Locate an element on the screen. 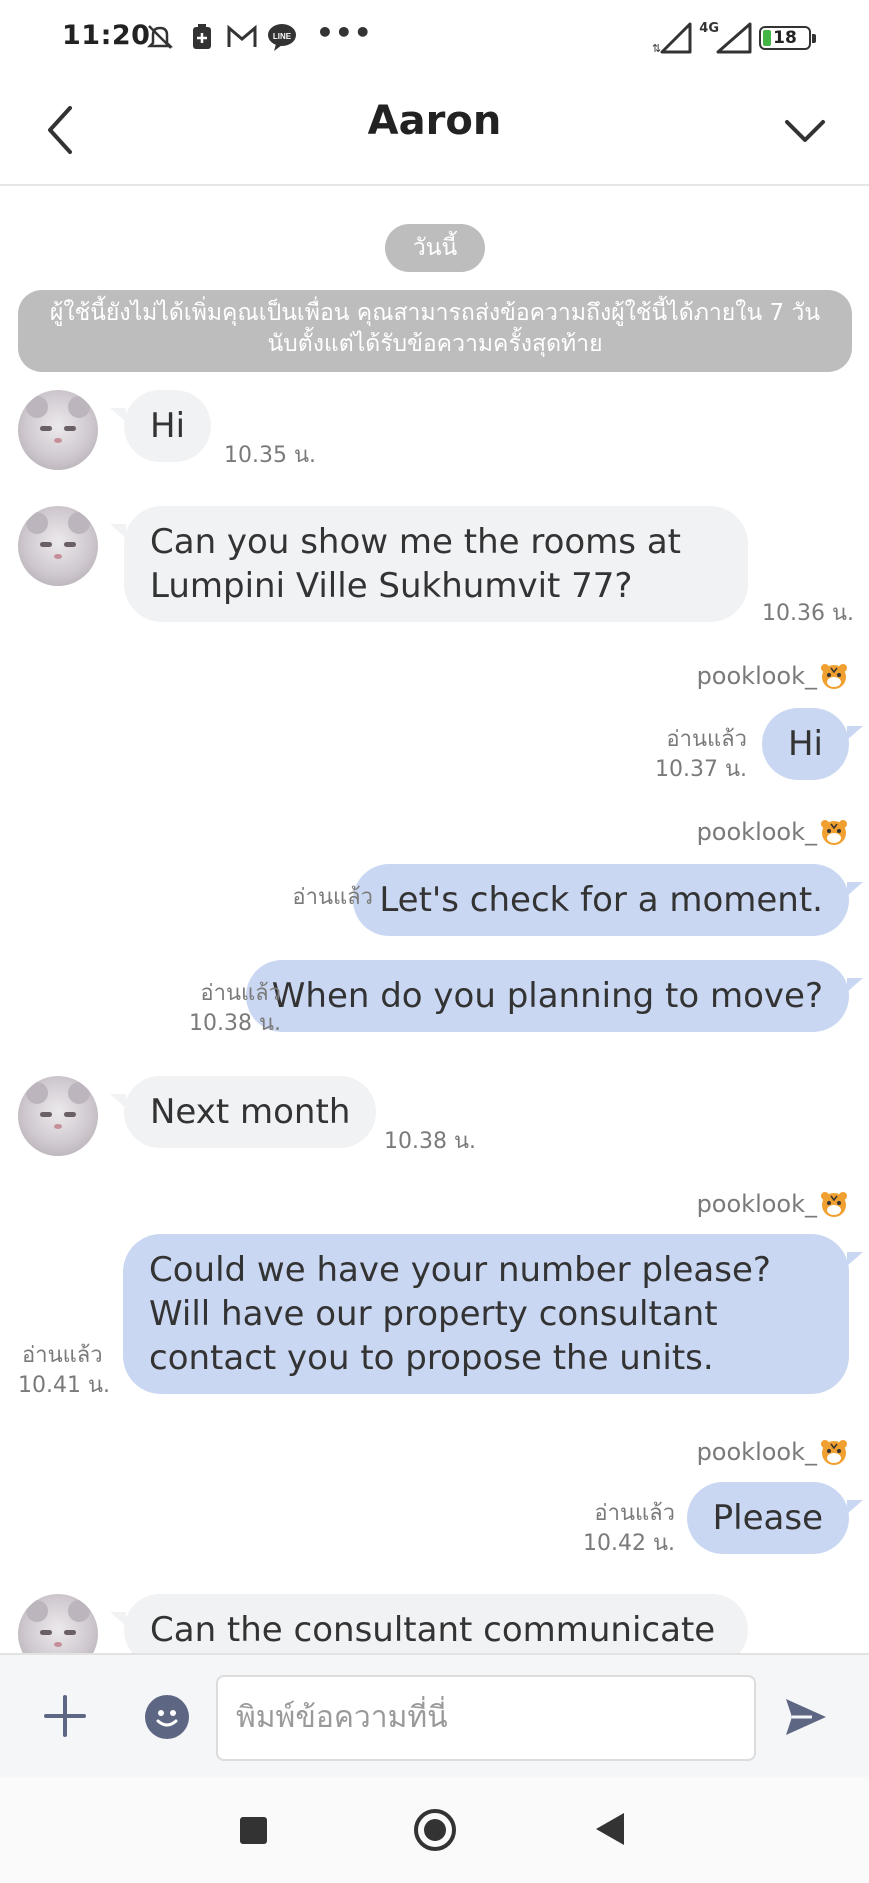 The width and height of the screenshot is (869, 1883). system-nav-bar is located at coordinates (434, 1830).